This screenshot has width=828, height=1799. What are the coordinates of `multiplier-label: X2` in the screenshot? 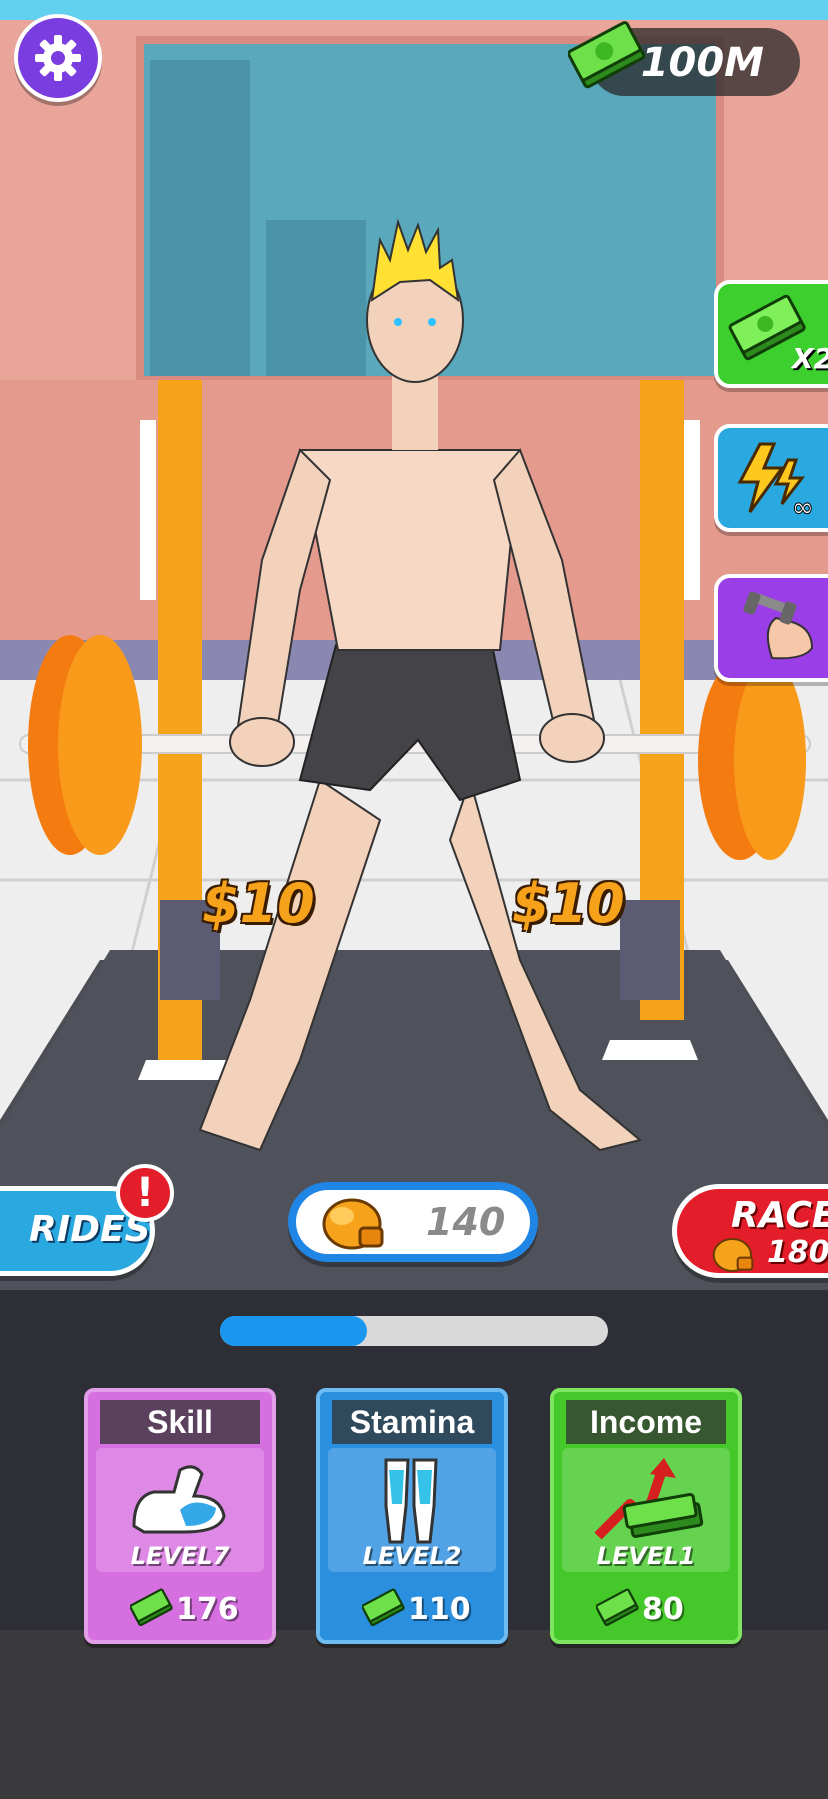 It's located at (810, 358).